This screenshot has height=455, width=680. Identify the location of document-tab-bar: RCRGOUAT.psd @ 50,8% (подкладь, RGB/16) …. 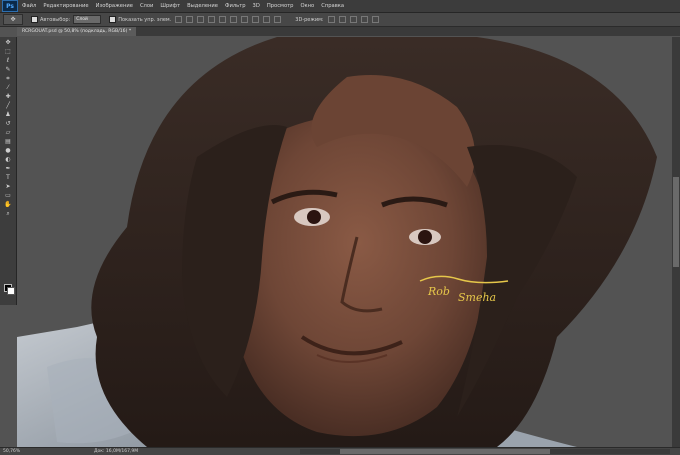
(348, 31).